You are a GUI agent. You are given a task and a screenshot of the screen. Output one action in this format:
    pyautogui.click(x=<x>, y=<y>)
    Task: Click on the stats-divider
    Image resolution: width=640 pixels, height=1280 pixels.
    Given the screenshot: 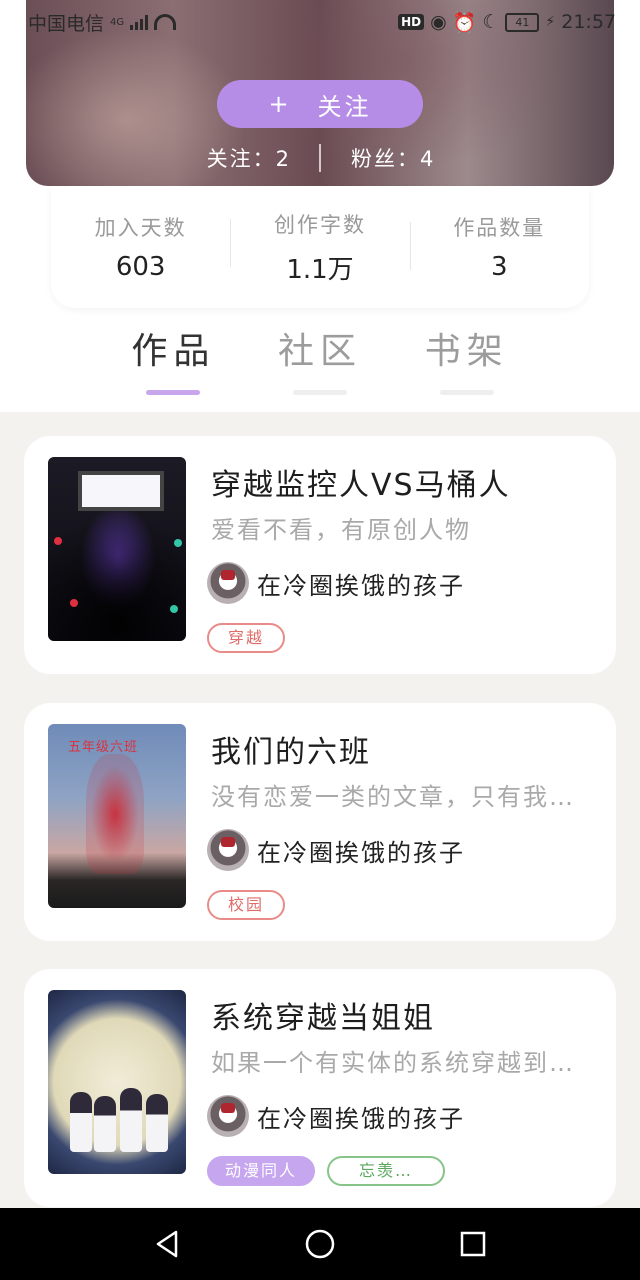 What is the action you would take?
    pyautogui.click(x=320, y=158)
    